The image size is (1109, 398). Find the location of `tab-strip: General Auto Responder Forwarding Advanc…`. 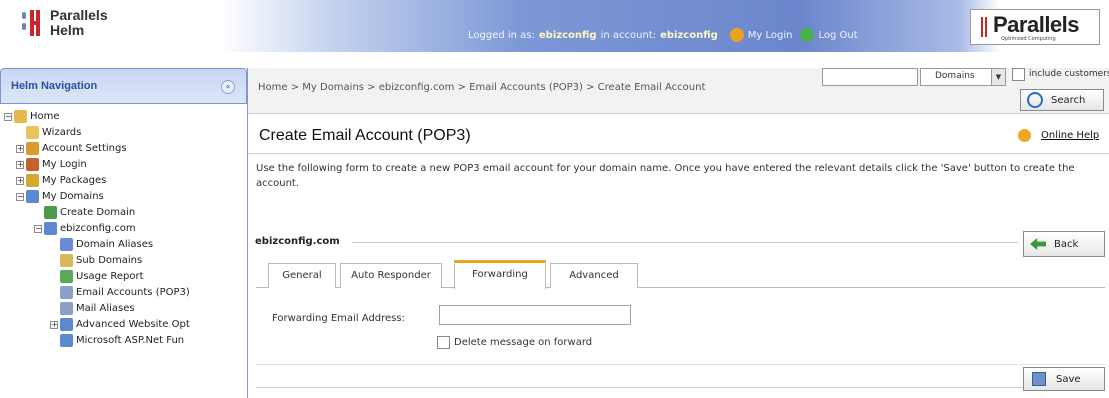

tab-strip: General Auto Responder Forwarding Advanc… is located at coordinates (680, 274).